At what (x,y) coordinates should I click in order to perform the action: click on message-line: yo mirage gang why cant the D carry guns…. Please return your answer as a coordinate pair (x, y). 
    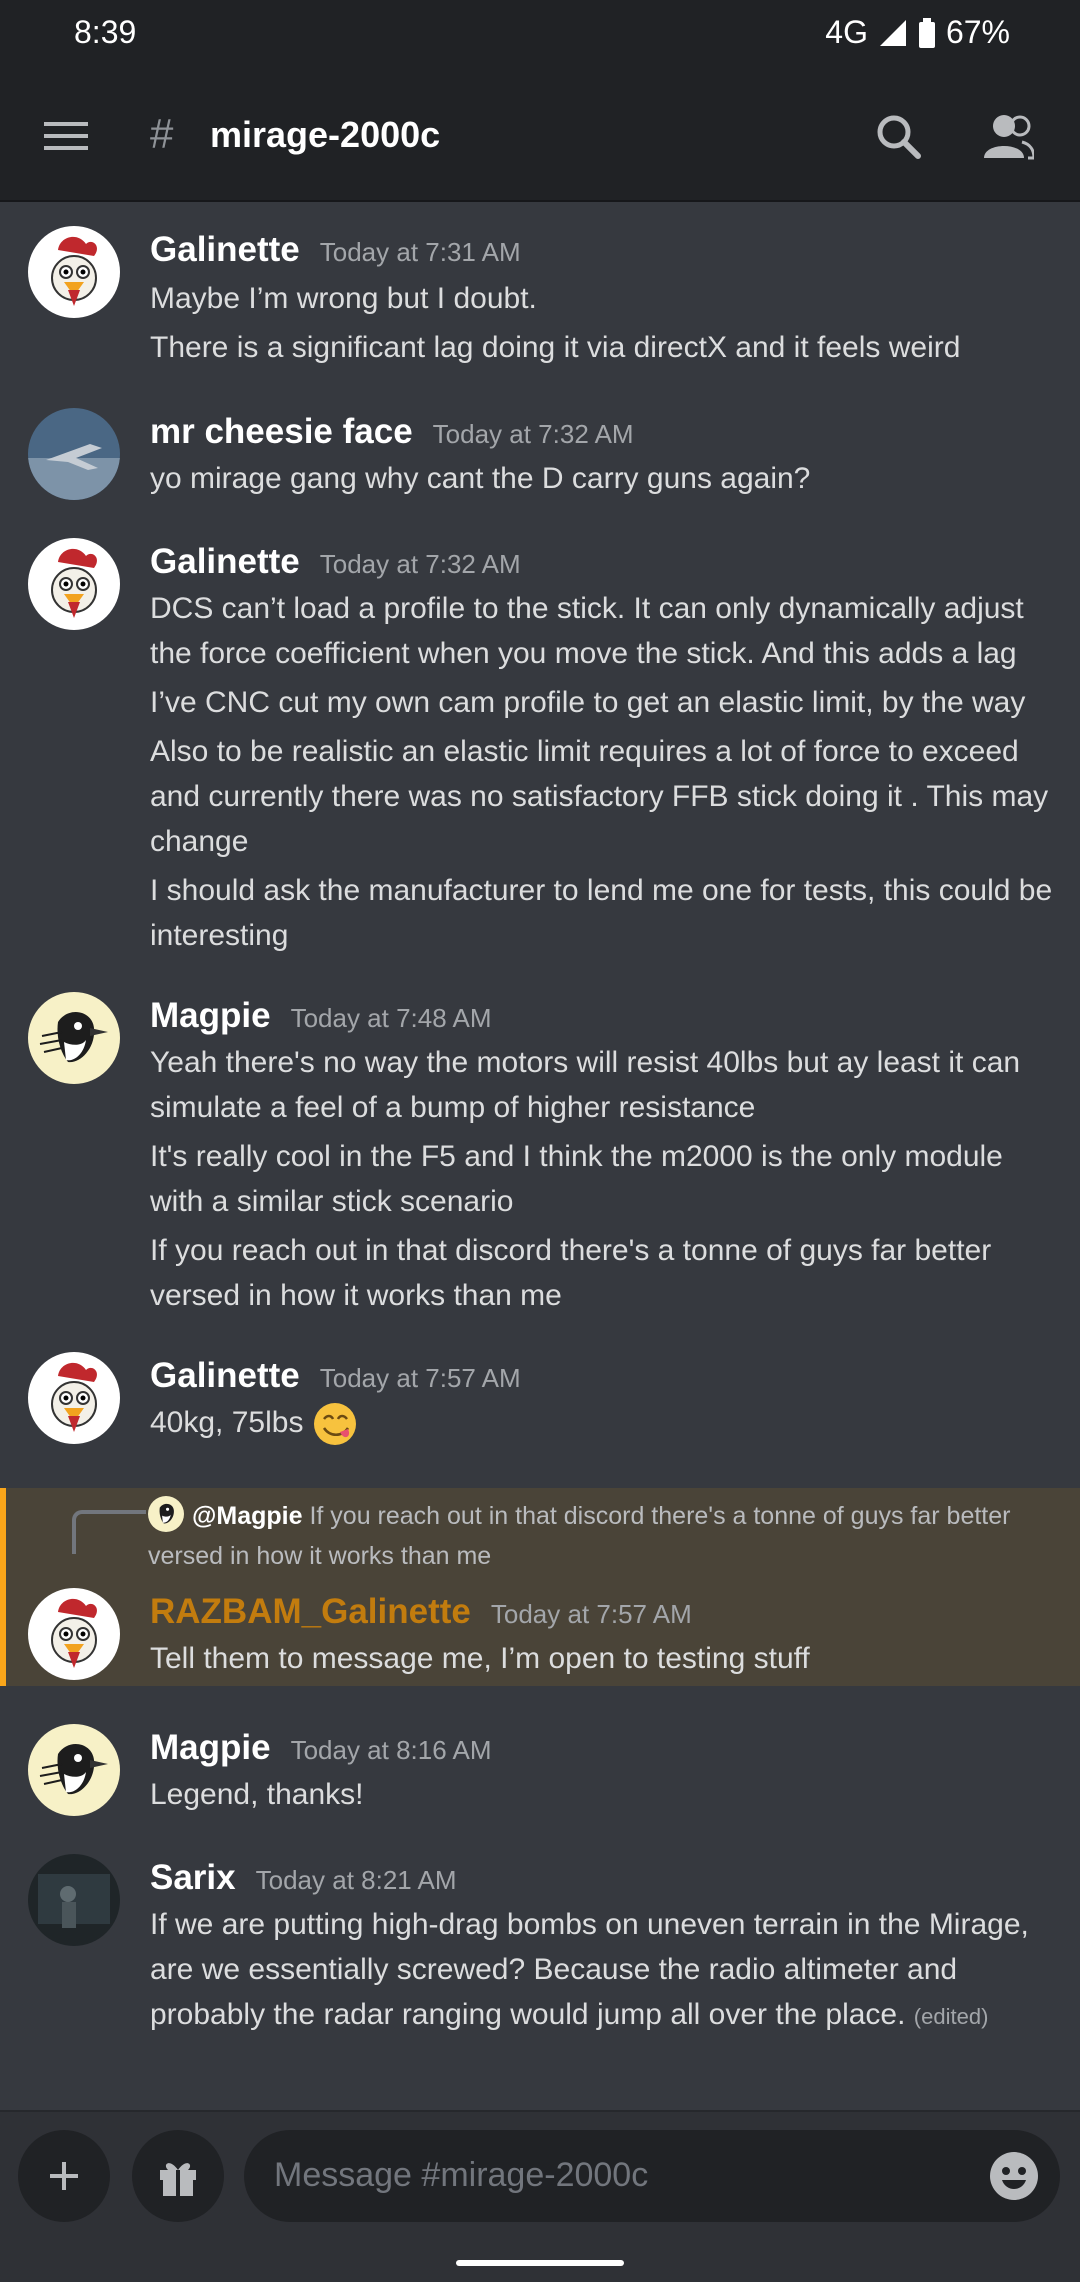
    Looking at the image, I should click on (480, 478).